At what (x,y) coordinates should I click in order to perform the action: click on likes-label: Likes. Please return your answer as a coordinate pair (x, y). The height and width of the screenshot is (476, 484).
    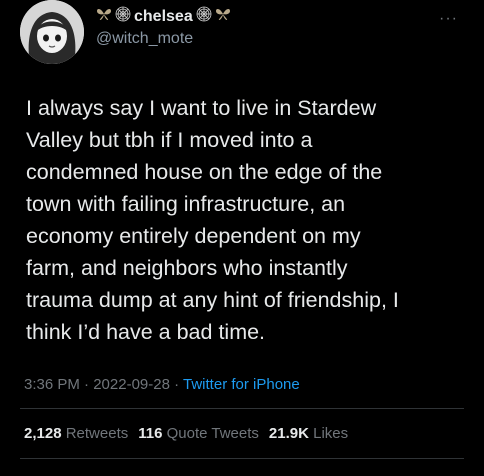
    Looking at the image, I should click on (331, 433).